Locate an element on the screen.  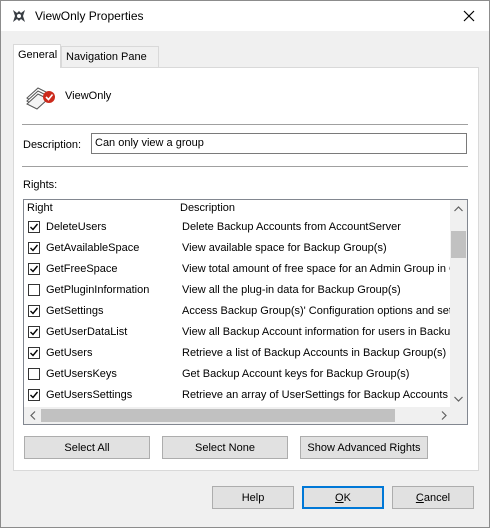
close-icon is located at coordinates (469, 17).